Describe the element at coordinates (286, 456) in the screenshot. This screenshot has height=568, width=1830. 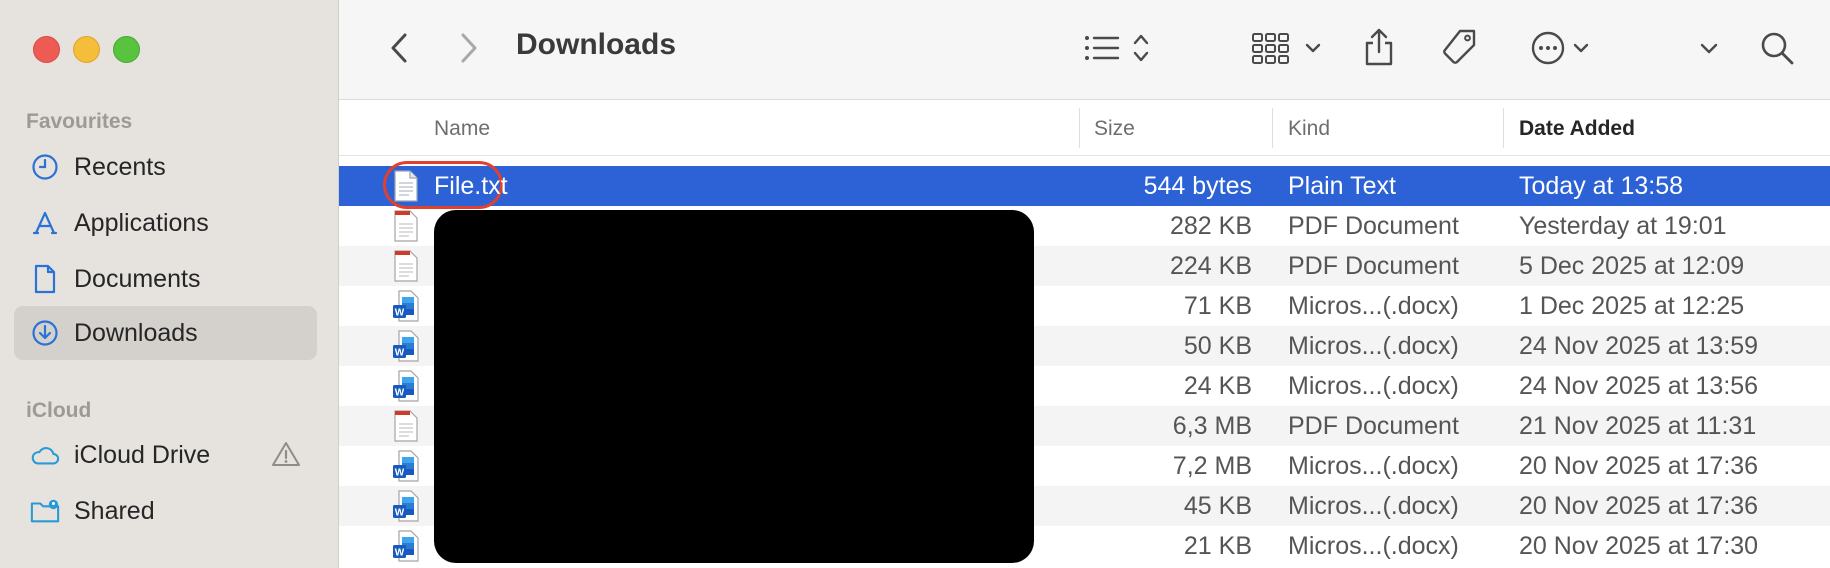
I see `warning-icon` at that location.